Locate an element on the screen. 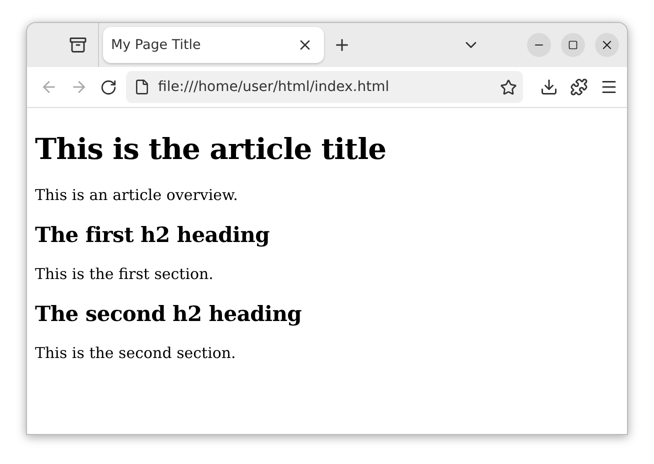 The width and height of the screenshot is (654, 464). address-field: file:///home/user/html/index.html is located at coordinates (325, 87).